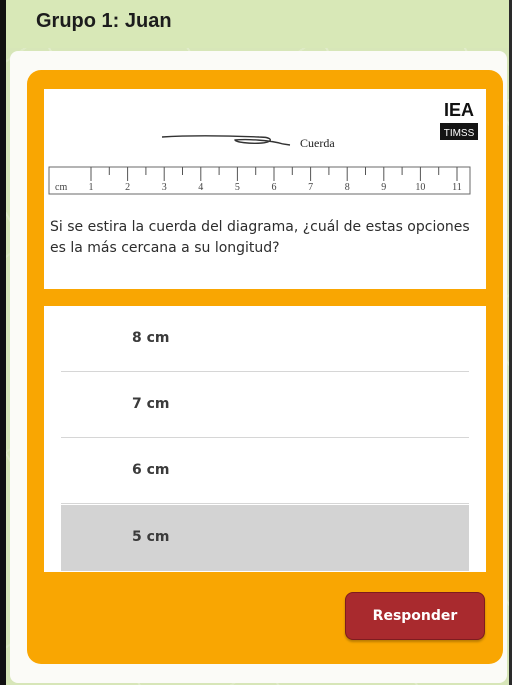 This screenshot has height=685, width=512. What do you see at coordinates (259, 165) in the screenshot?
I see `ruler-diagram: Cuerda cm 1 2 3 4 5 6 7 8 9 10 11` at bounding box center [259, 165].